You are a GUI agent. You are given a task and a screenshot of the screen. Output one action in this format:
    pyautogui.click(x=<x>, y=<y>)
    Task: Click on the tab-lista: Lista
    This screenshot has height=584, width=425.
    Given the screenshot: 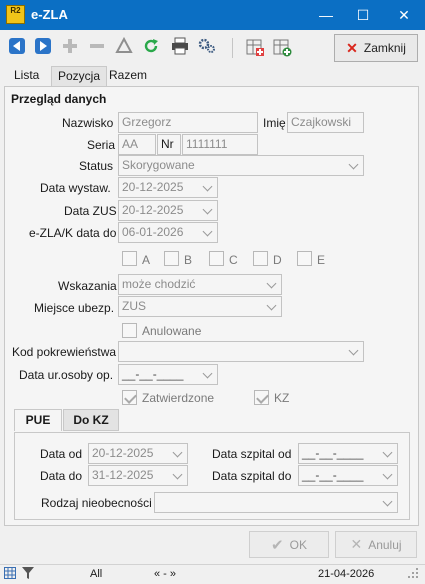 What is the action you would take?
    pyautogui.click(x=26, y=76)
    